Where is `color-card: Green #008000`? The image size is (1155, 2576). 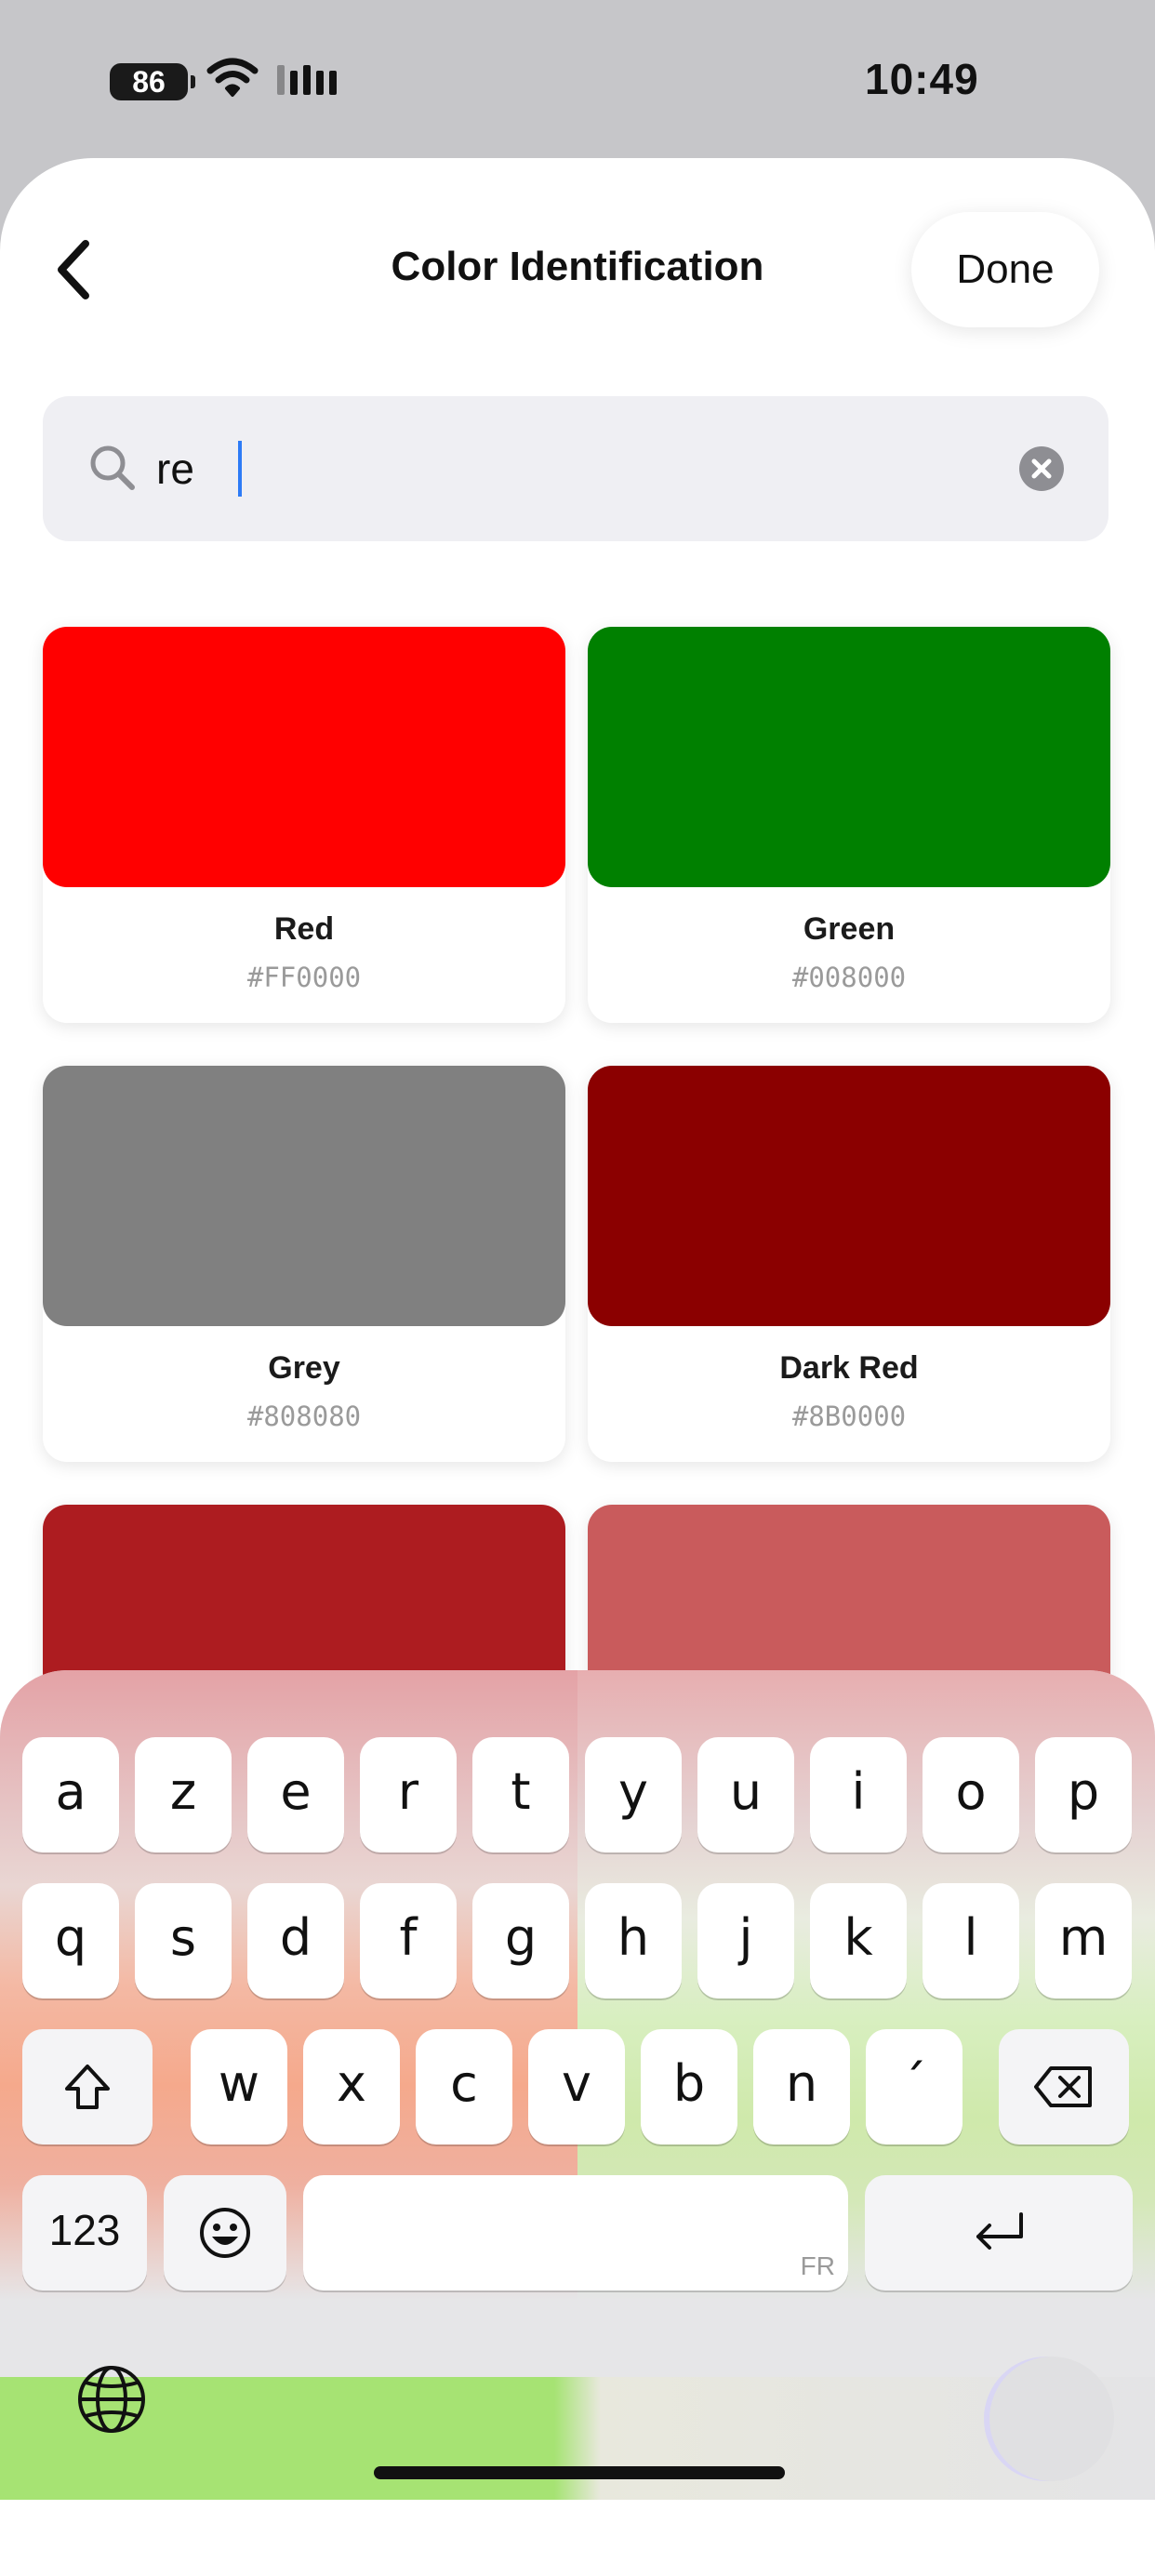
color-card: Green #008000 is located at coordinates (849, 825).